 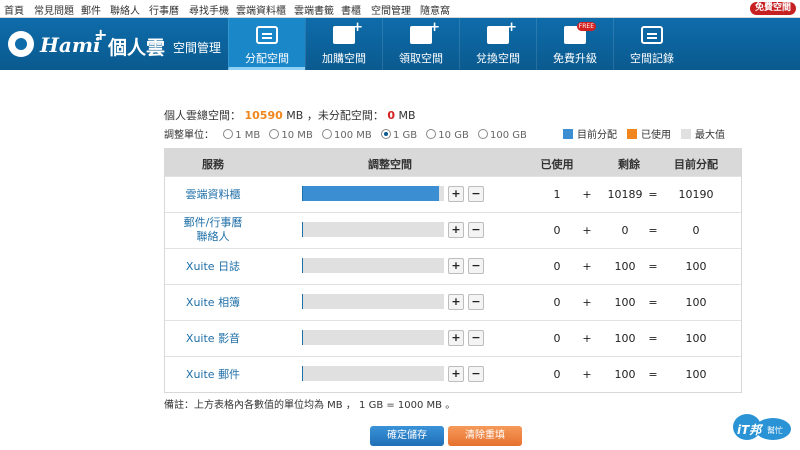 What do you see at coordinates (435, 9) in the screenshot?
I see `top-menu-xuite: 隨意窩` at bounding box center [435, 9].